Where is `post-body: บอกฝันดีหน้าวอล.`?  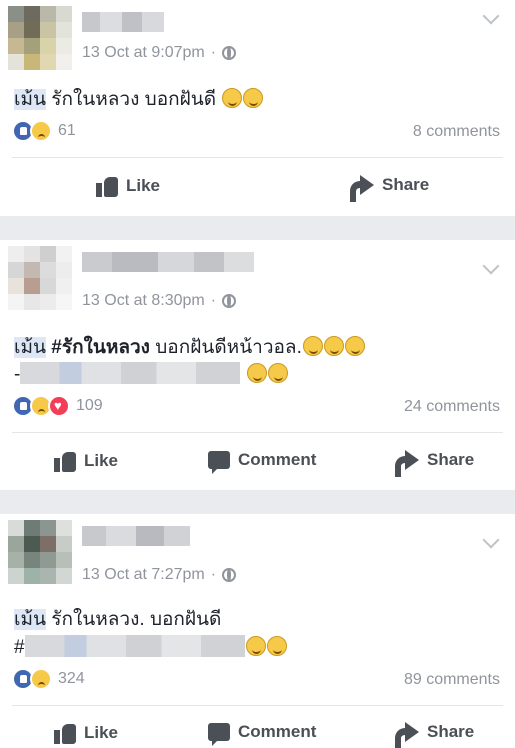 post-body: บอกฝันดีหน้าวอล. is located at coordinates (225, 347).